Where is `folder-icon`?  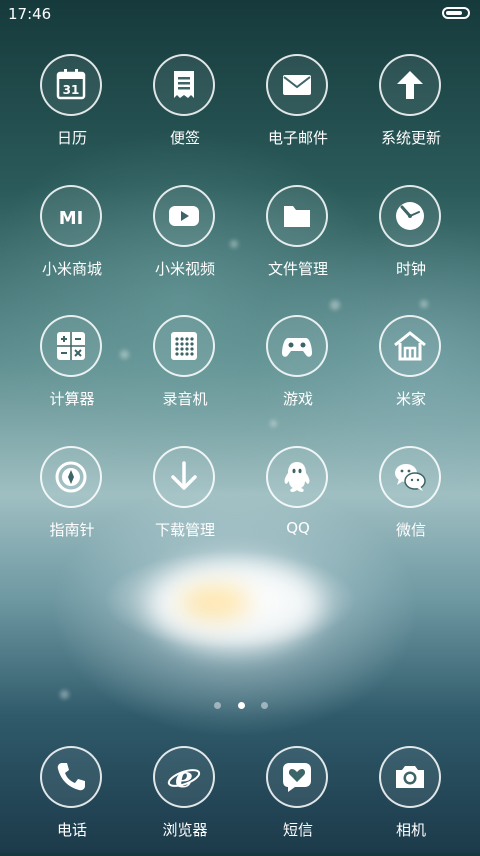
folder-icon is located at coordinates (297, 216).